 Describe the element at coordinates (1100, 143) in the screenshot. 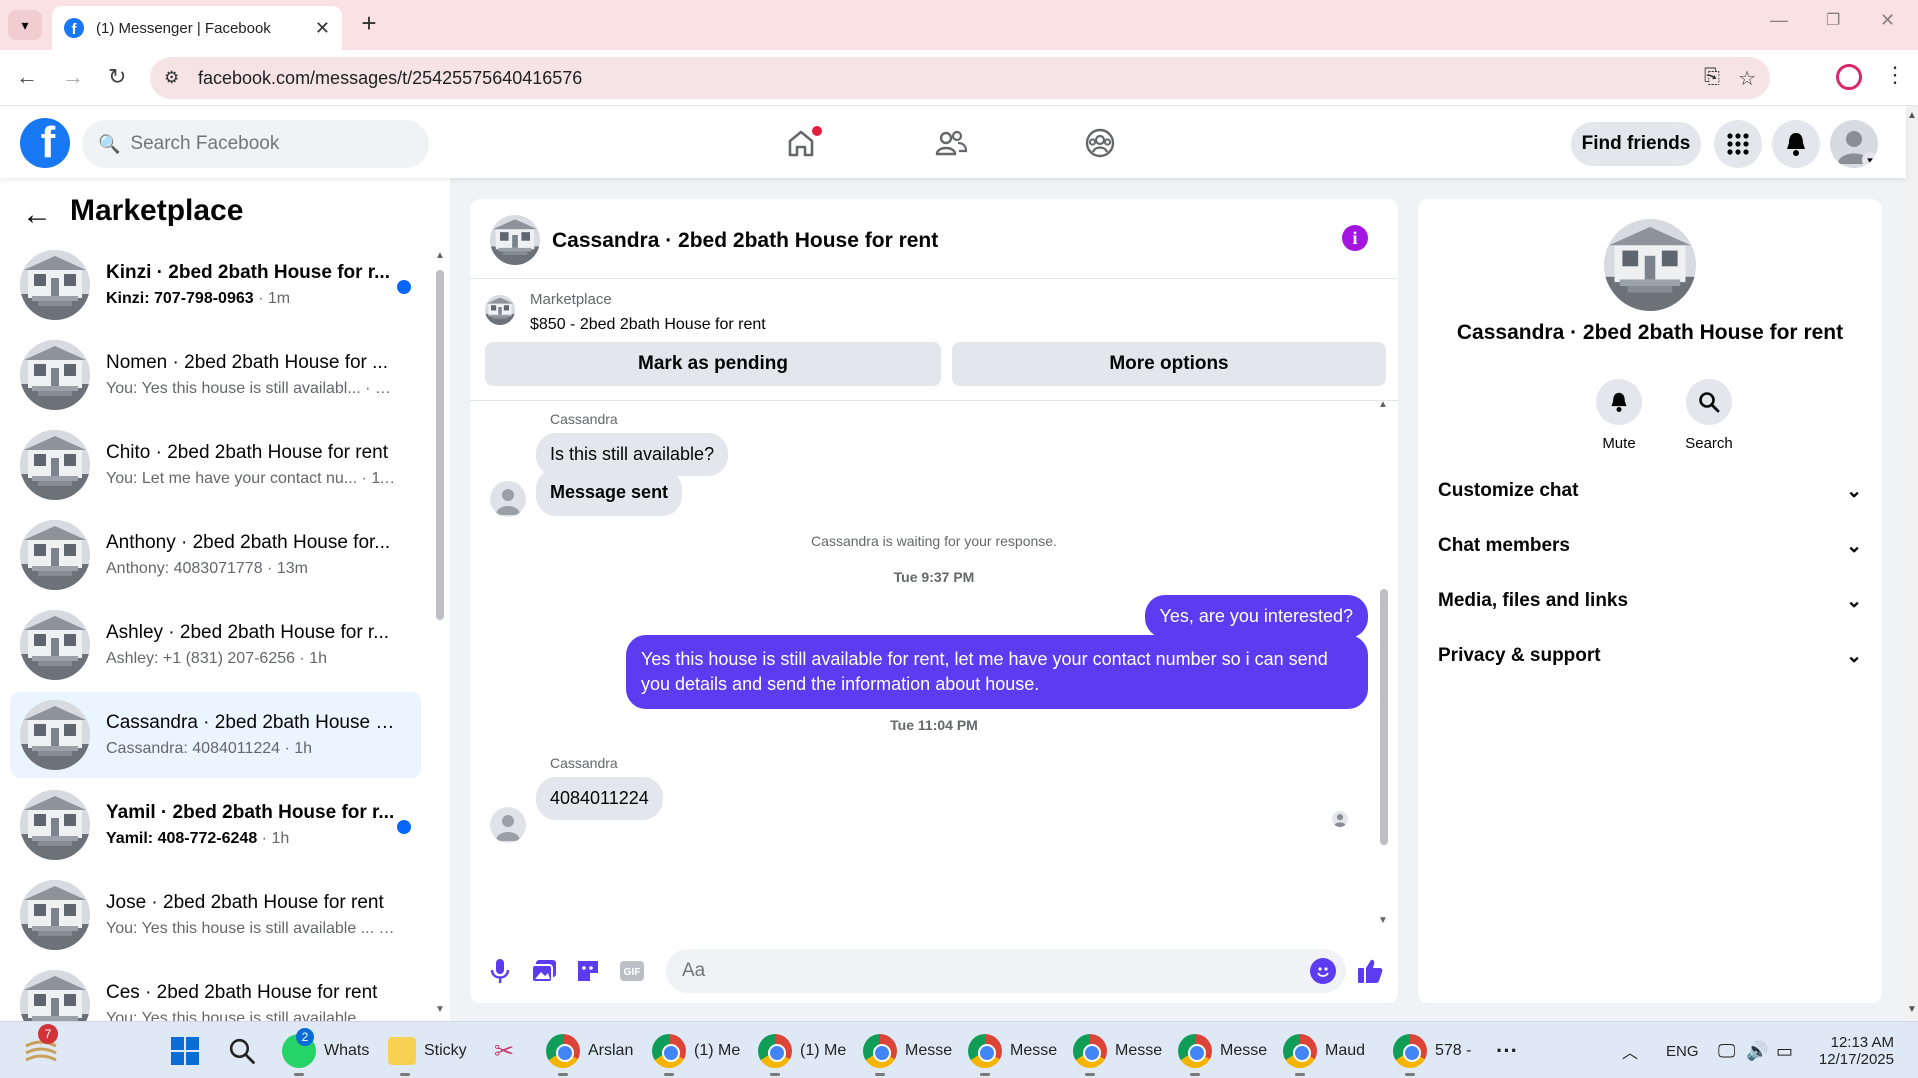

I see `groups-icon` at that location.